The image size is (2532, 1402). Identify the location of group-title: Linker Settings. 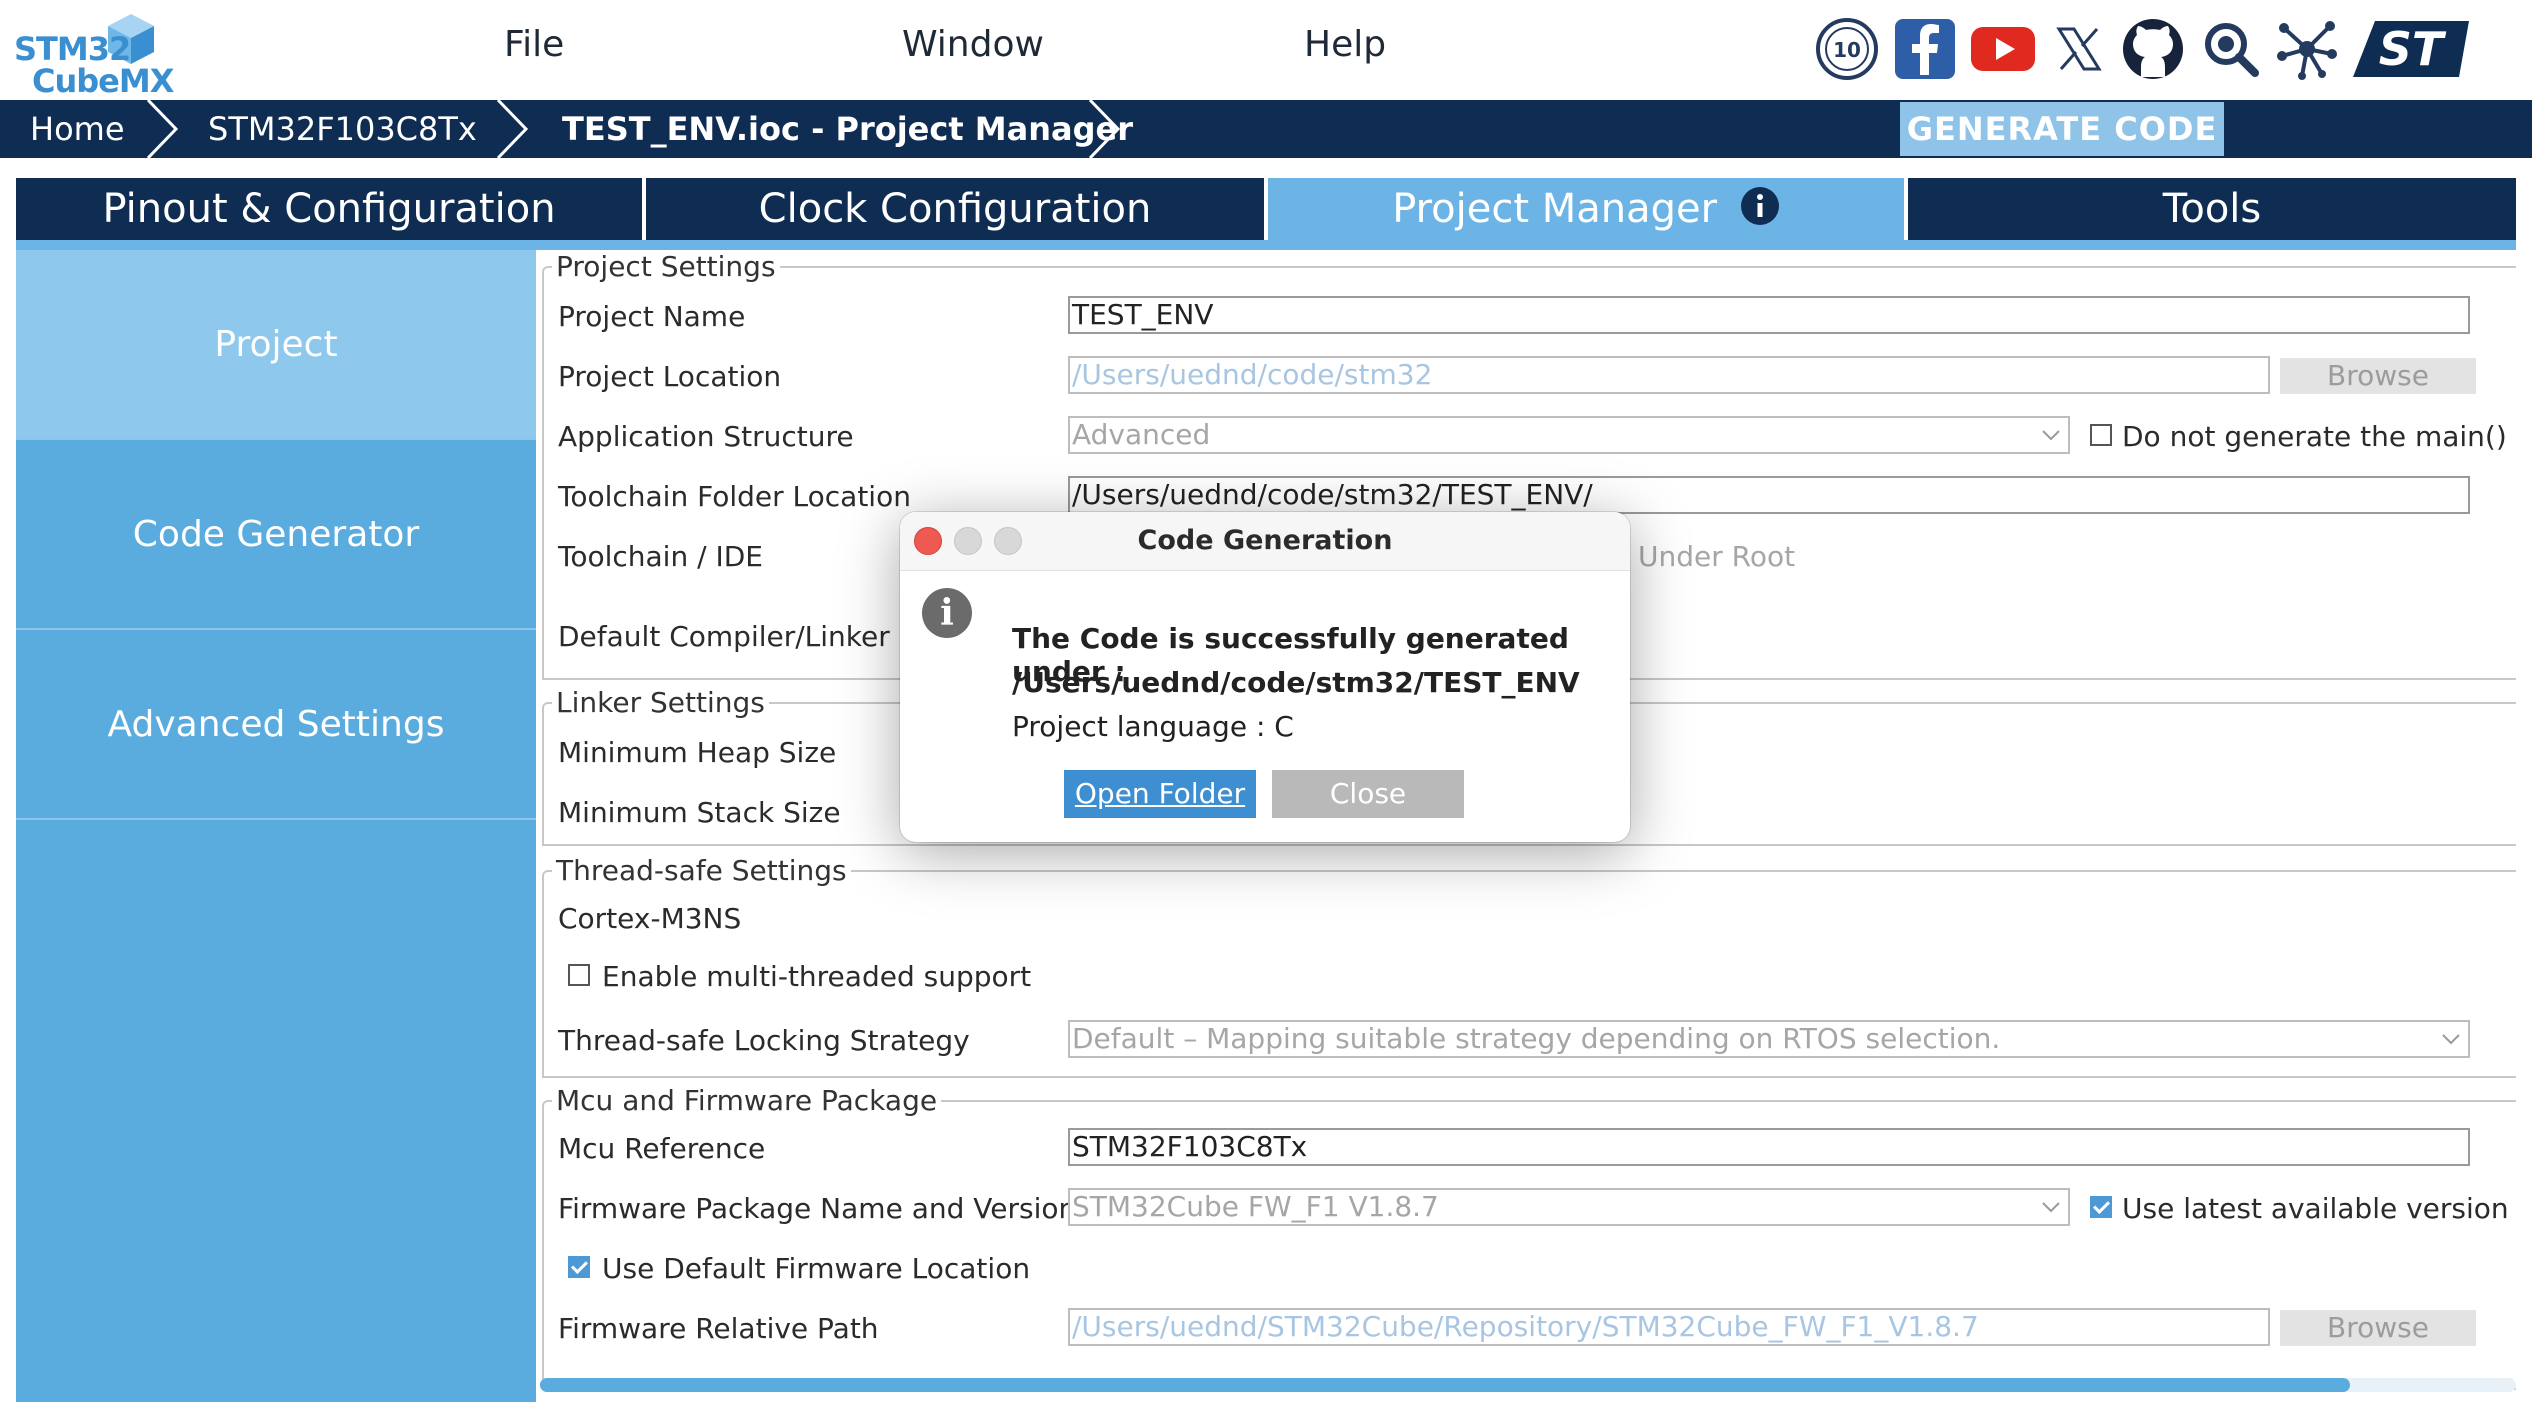
(660, 702).